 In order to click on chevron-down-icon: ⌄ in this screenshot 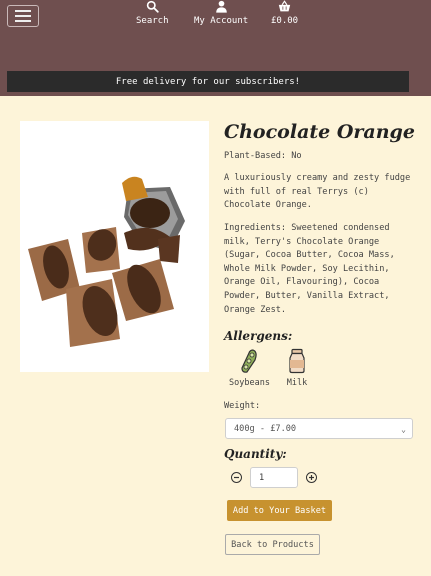, I will do `click(403, 429)`.